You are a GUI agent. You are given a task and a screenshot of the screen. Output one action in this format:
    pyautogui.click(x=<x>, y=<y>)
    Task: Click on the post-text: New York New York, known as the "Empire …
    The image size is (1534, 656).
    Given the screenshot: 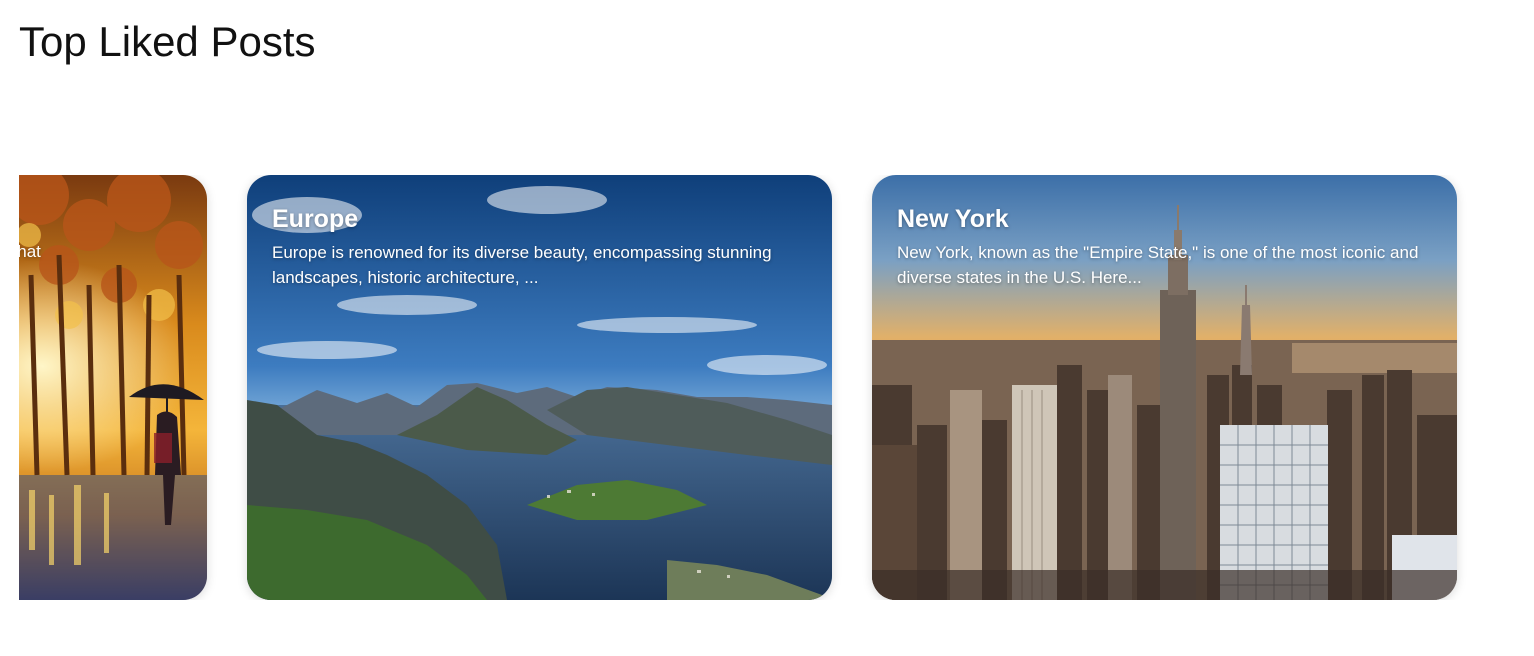 What is the action you would take?
    pyautogui.click(x=1164, y=247)
    